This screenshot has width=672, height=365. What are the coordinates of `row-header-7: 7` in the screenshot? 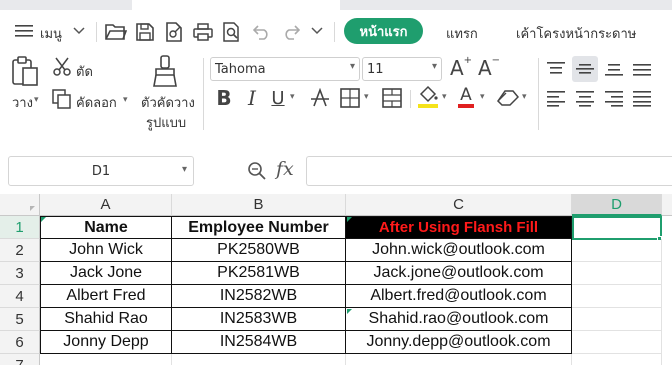 It's located at (20, 359).